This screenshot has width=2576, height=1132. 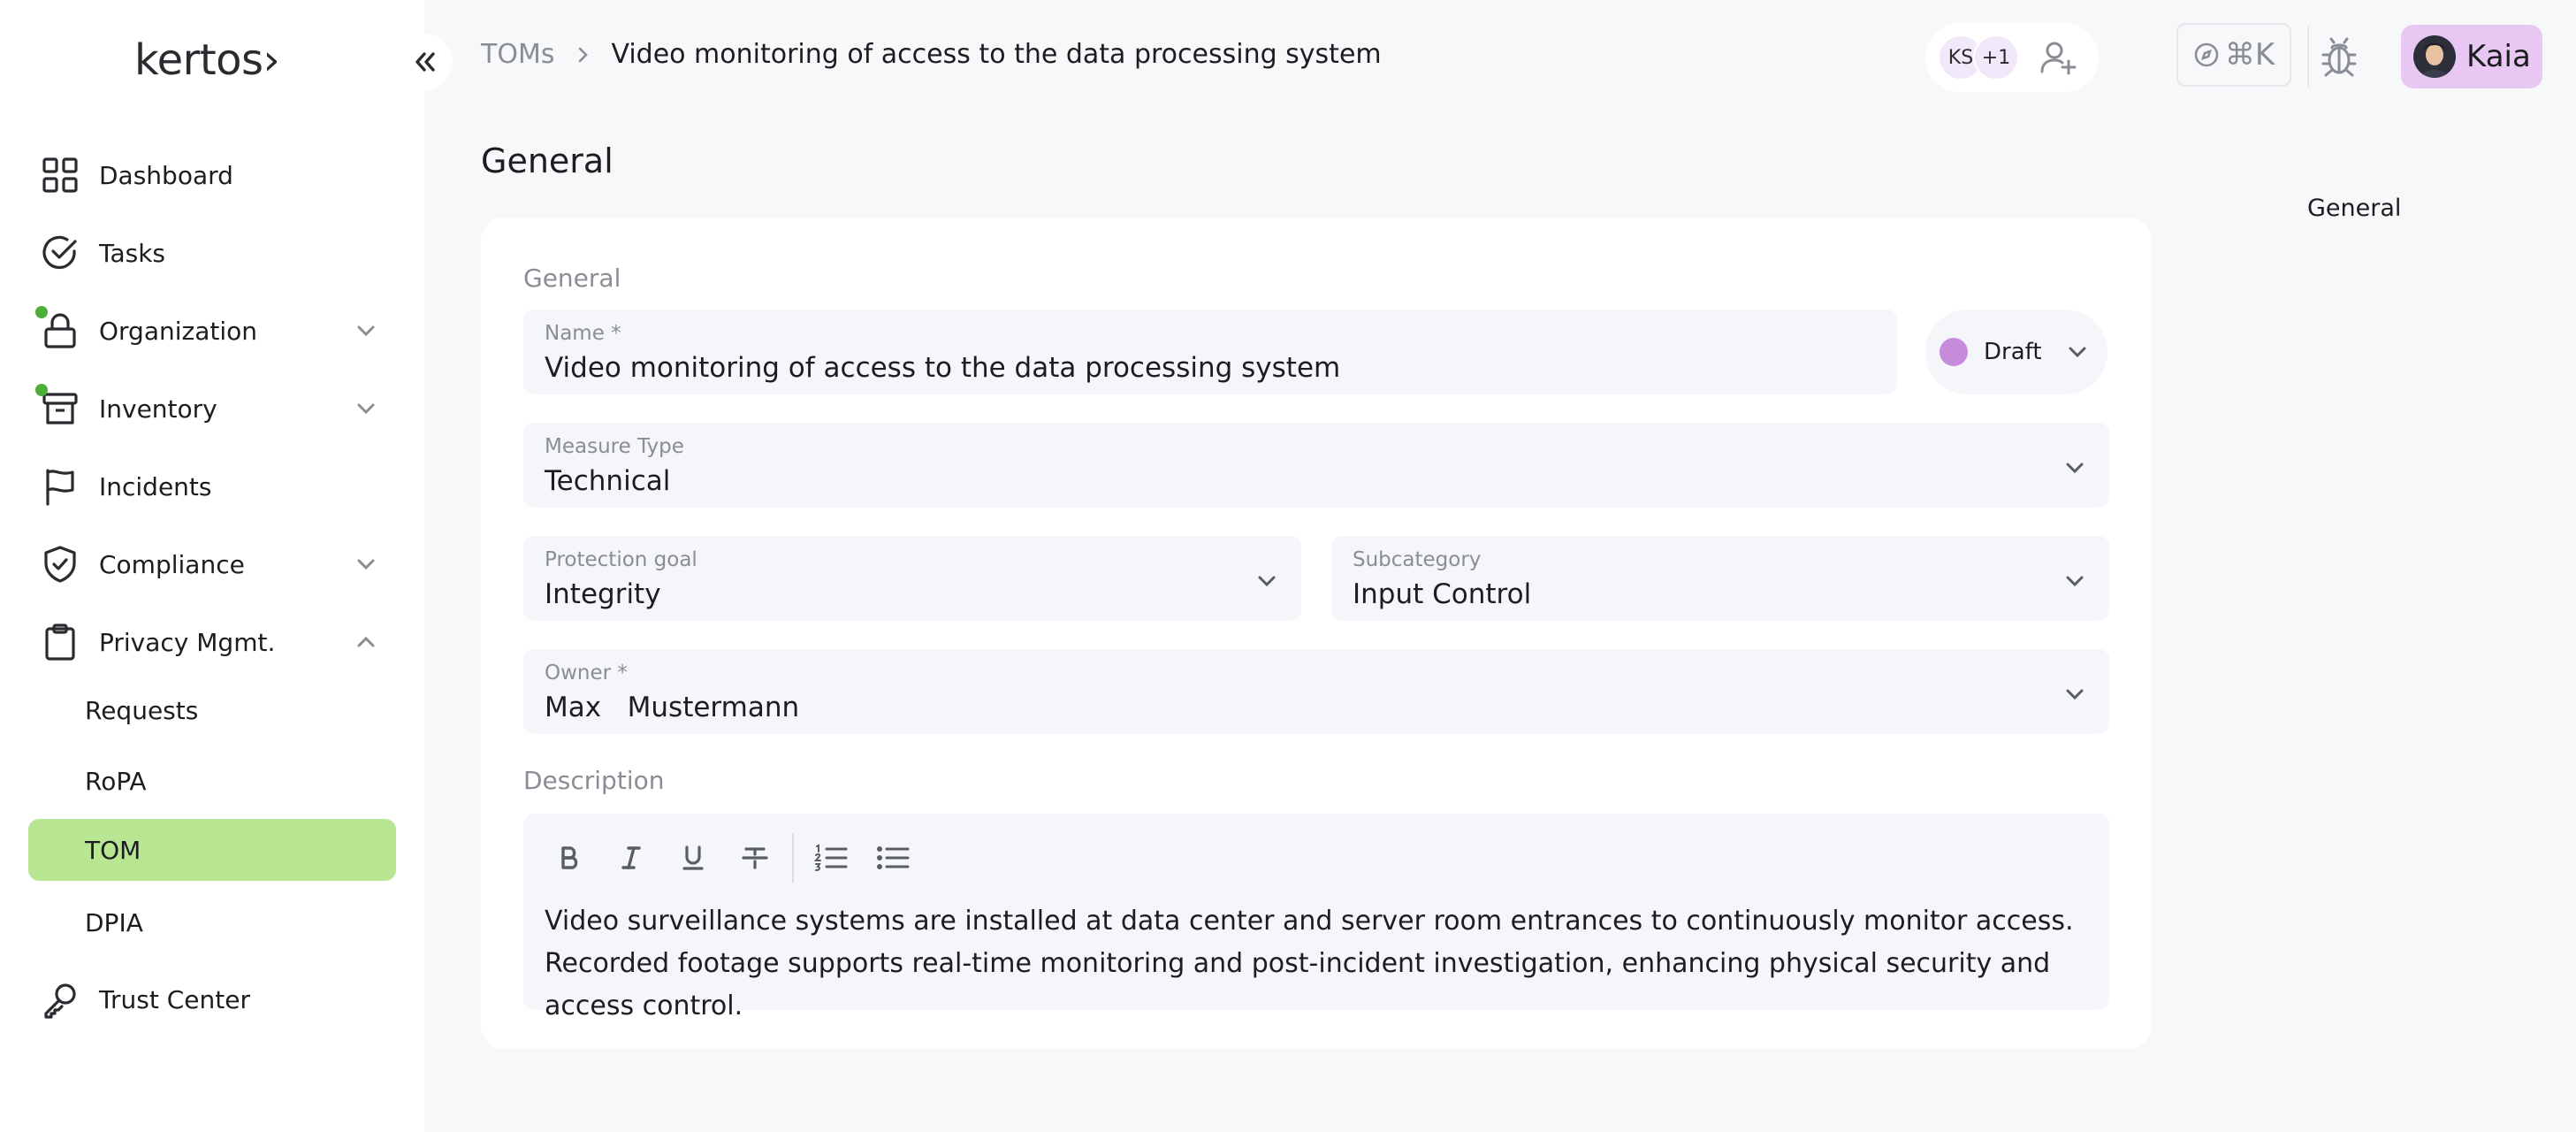 I want to click on sidebar-item-label: Dashboard, so click(x=166, y=175).